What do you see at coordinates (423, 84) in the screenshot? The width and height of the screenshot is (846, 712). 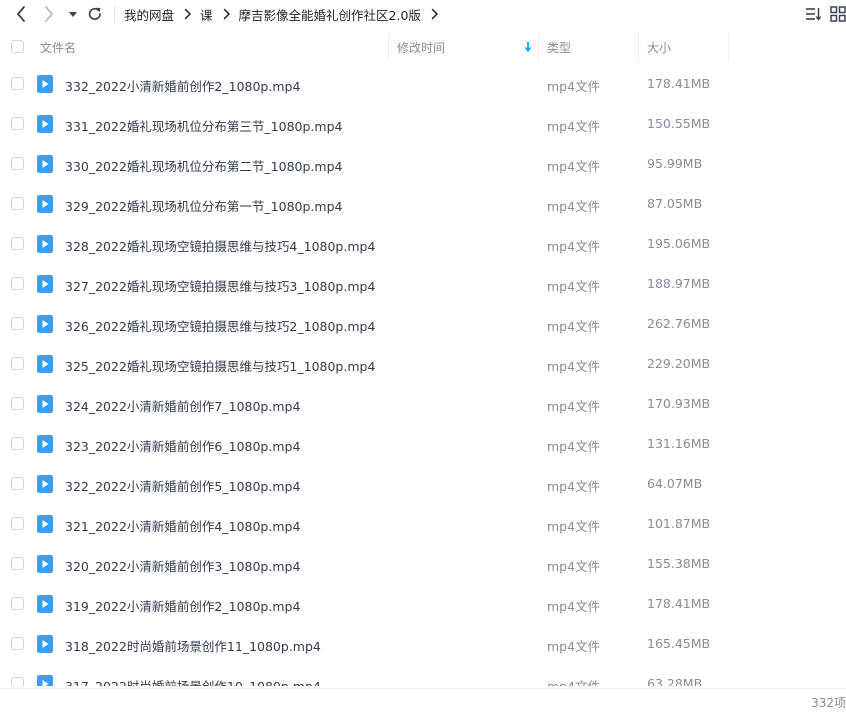 I see `file-row: 332_2022小清新婚前创作2_1080p.mp4 mp4文件 178.41MB` at bounding box center [423, 84].